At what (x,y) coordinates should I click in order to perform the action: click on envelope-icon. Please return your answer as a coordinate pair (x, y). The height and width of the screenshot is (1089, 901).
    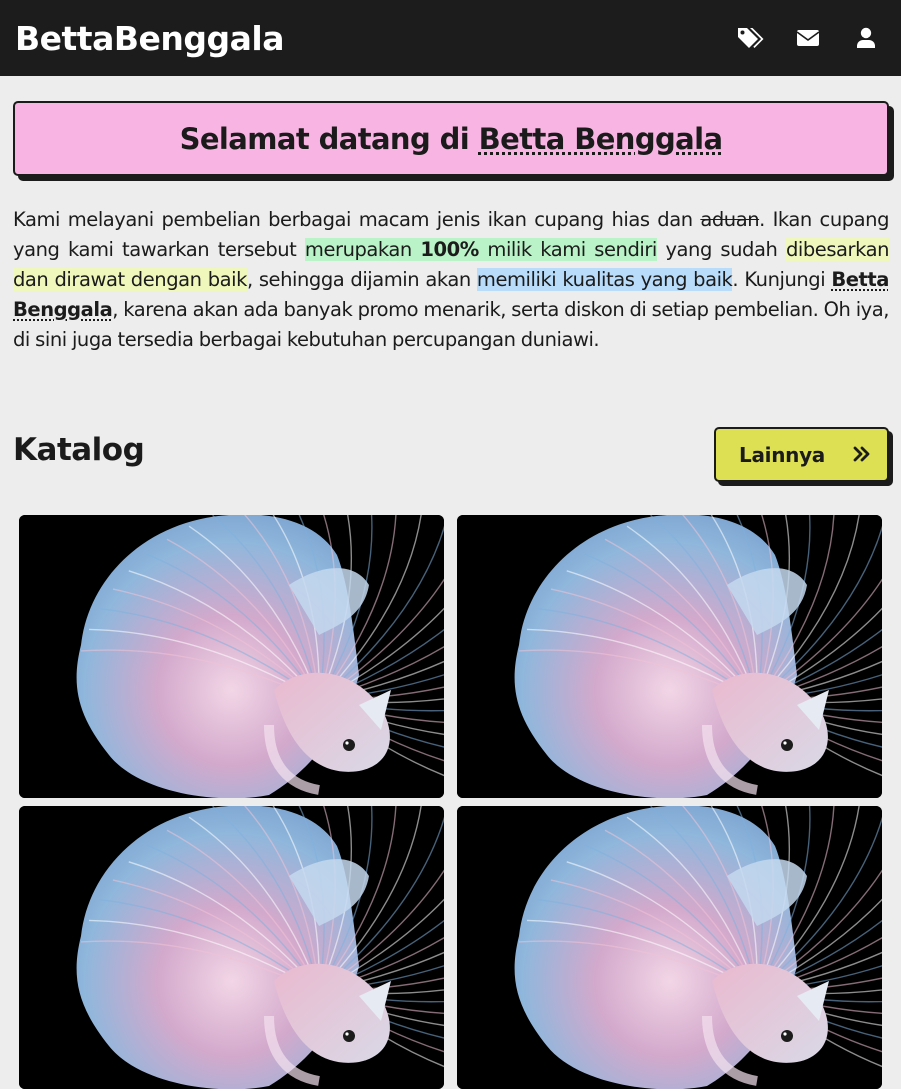
    Looking at the image, I should click on (808, 38).